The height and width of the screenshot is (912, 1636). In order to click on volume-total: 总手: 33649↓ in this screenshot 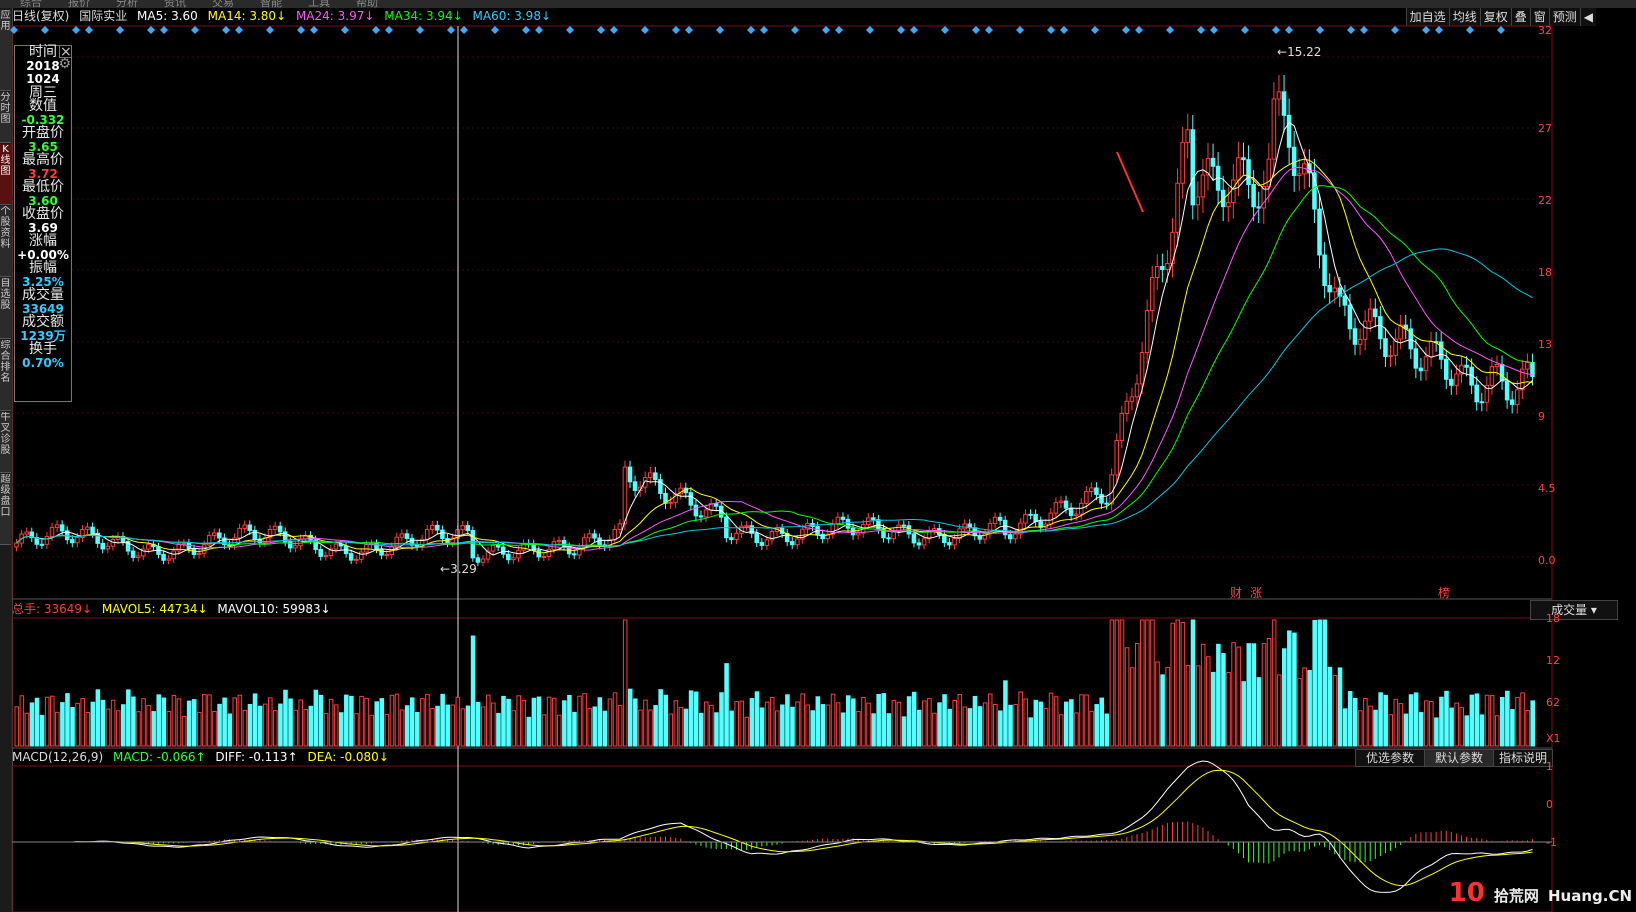, I will do `click(52, 609)`.